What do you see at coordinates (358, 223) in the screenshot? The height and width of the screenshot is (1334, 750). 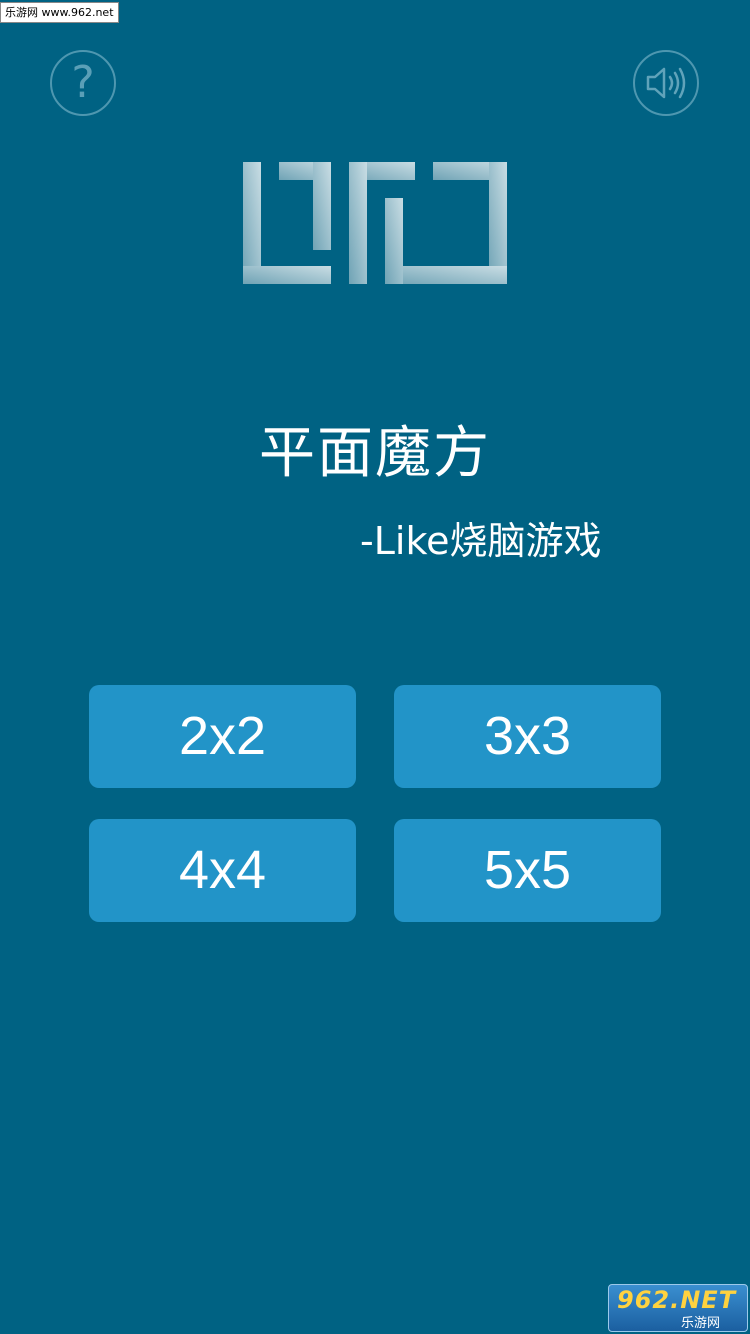 I see `logo-right-vertical` at bounding box center [358, 223].